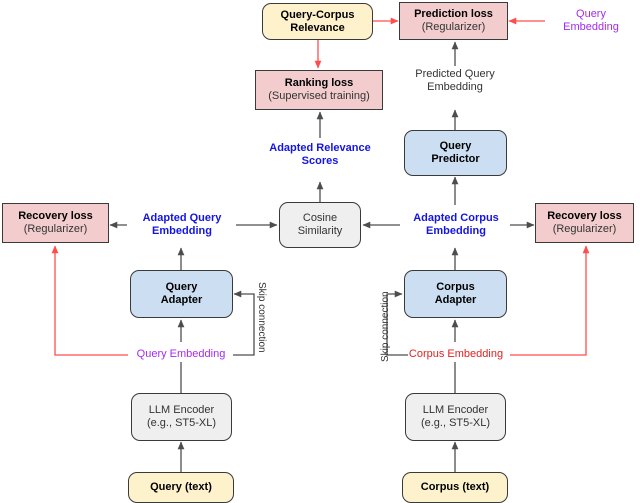 Image resolution: width=640 pixels, height=503 pixels. Describe the element at coordinates (320, 218) in the screenshot. I see `node-label-line1: Cosine` at that location.